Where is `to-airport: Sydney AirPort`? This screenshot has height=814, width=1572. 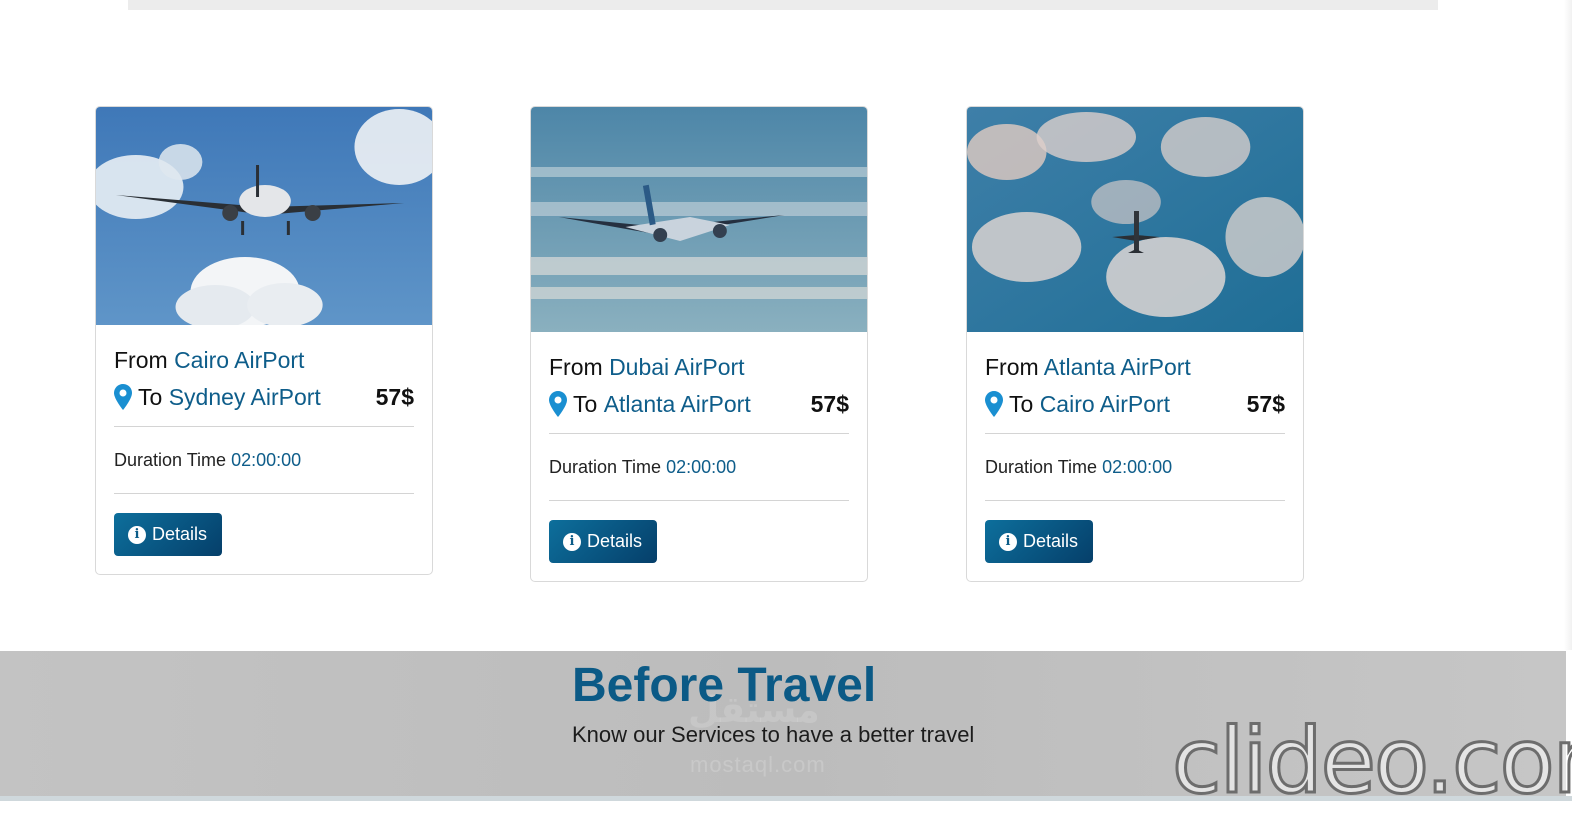 to-airport: Sydney AirPort is located at coordinates (244, 397).